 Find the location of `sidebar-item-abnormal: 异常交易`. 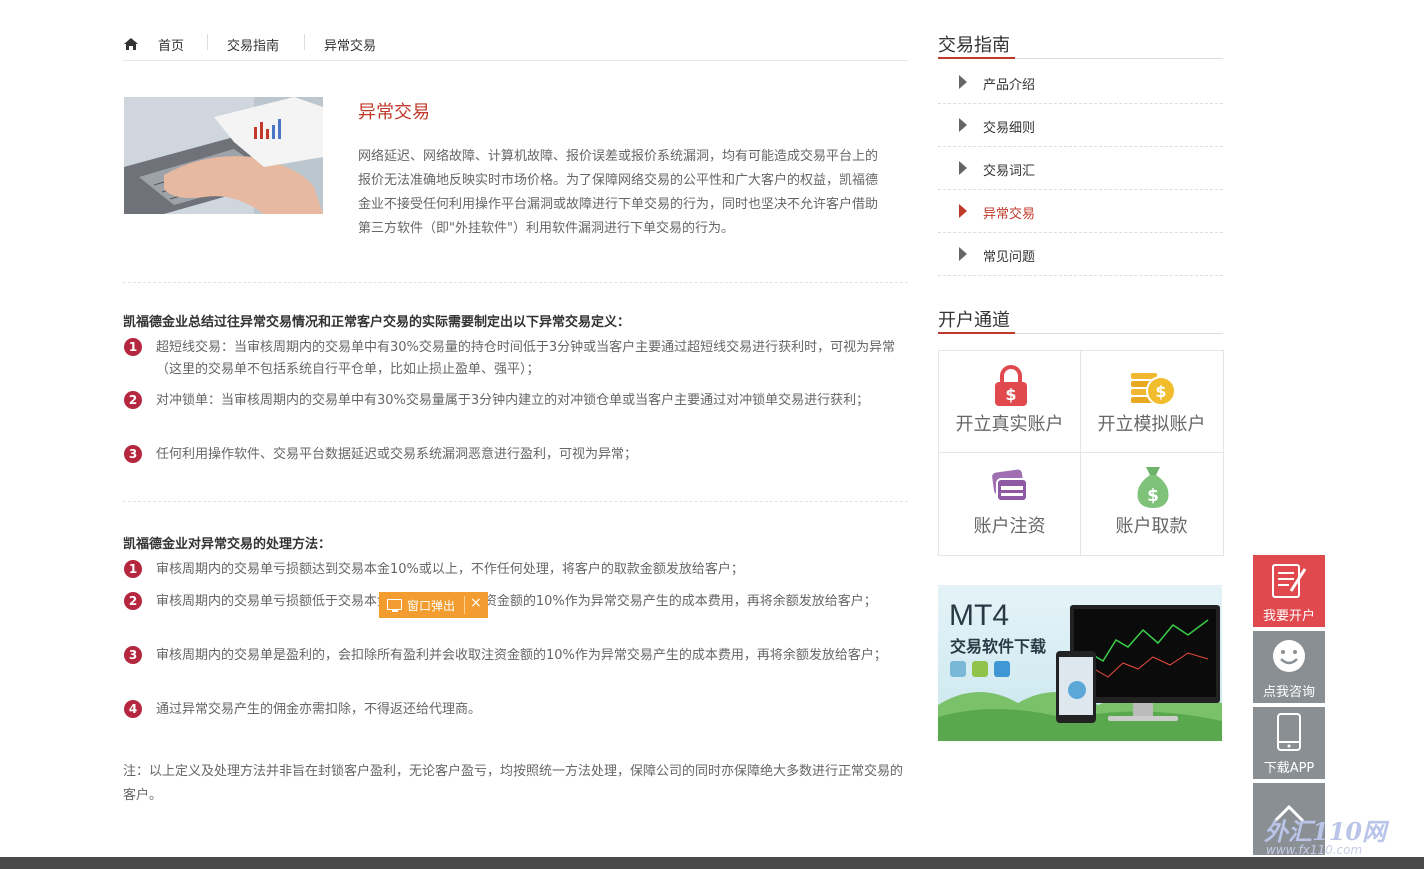

sidebar-item-abnormal: 异常交易 is located at coordinates (1080, 211).